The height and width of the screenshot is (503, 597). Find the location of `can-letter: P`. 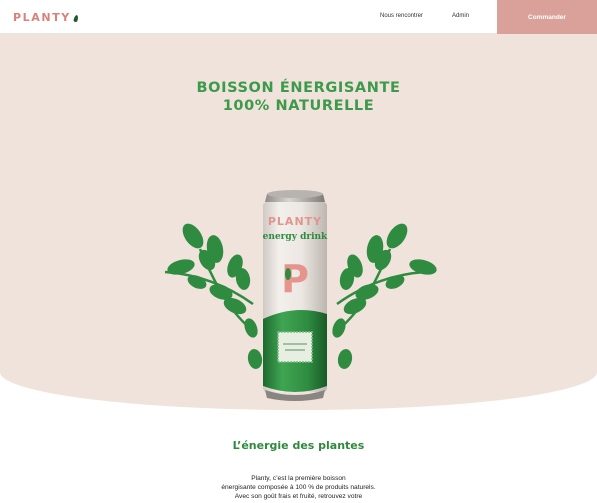

can-letter: P is located at coordinates (295, 279).